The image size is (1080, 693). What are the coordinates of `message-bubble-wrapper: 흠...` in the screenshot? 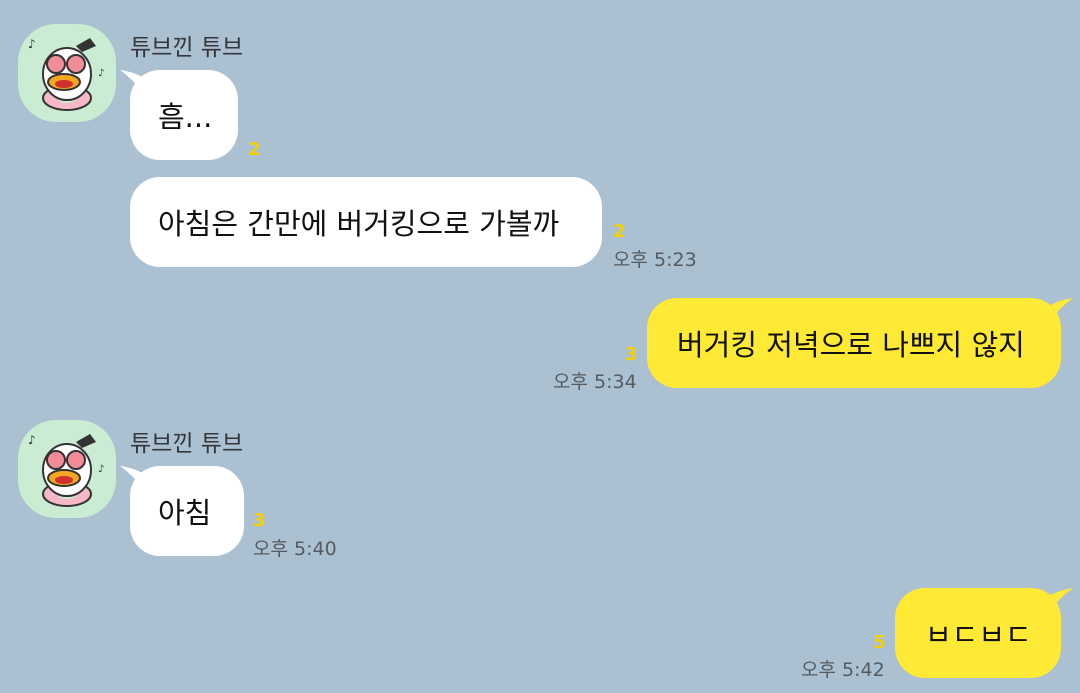 It's located at (179, 115).